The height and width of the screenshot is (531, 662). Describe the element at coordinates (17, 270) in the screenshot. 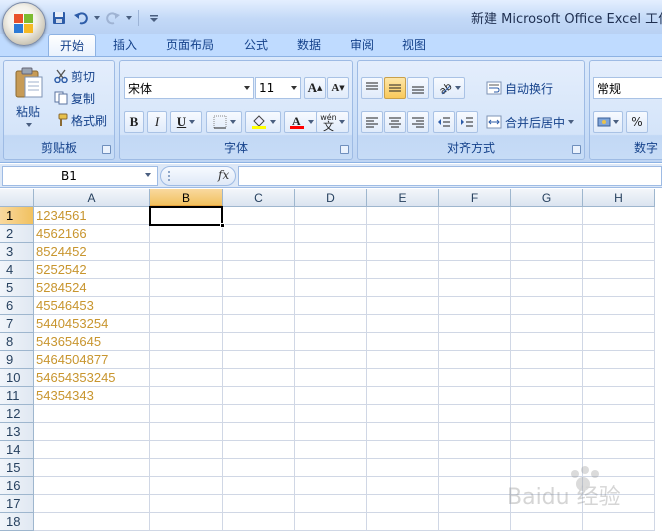

I see `row-header: 4` at that location.